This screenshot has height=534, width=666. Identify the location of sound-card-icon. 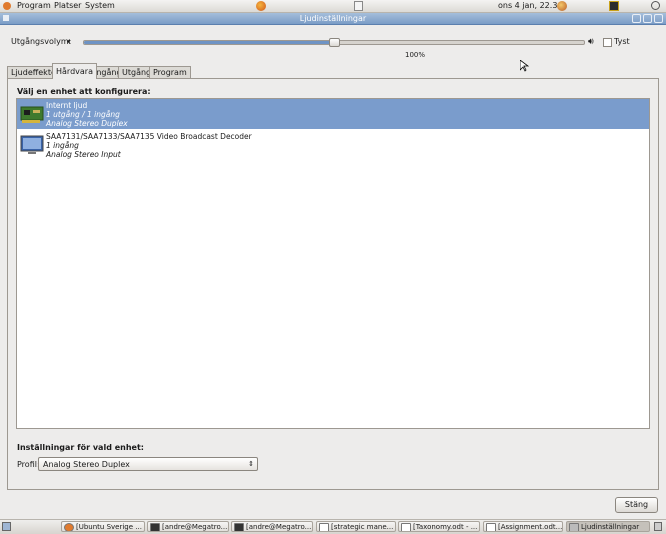
(32, 114).